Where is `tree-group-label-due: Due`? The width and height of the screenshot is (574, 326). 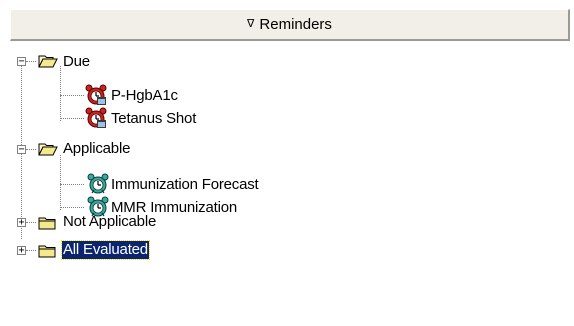 tree-group-label-due: Due is located at coordinates (76, 62).